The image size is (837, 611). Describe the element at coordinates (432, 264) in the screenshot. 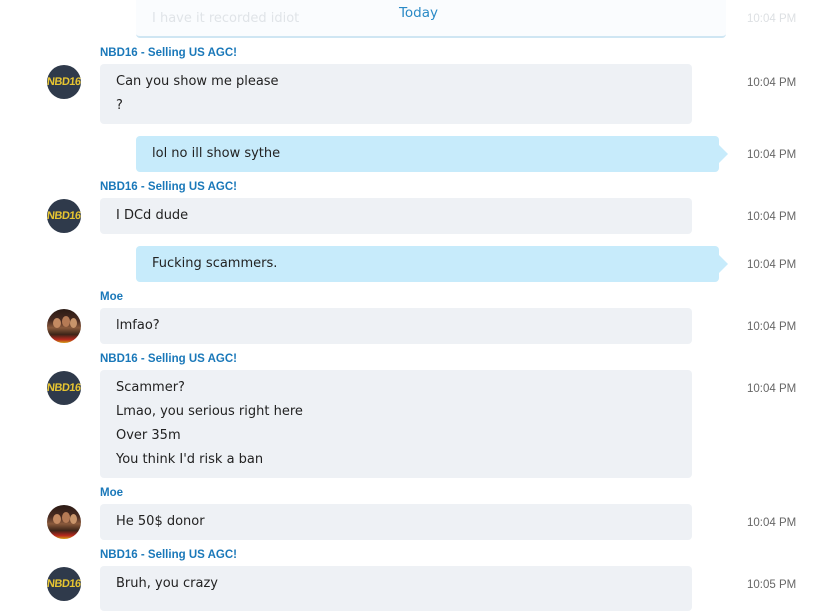

I see `outgoing-message: Fucking scammers.` at that location.